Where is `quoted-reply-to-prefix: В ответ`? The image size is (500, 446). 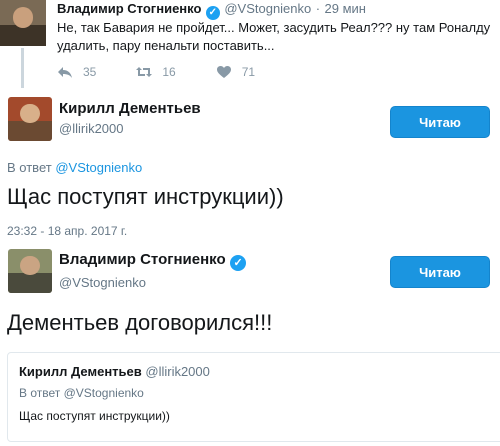
quoted-reply-to-prefix: В ответ is located at coordinates (40, 393).